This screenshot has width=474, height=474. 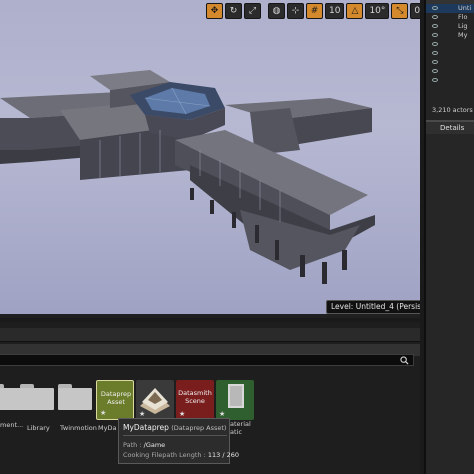 What do you see at coordinates (450, 26) in the screenshot?
I see `outliner-row: Lig` at bounding box center [450, 26].